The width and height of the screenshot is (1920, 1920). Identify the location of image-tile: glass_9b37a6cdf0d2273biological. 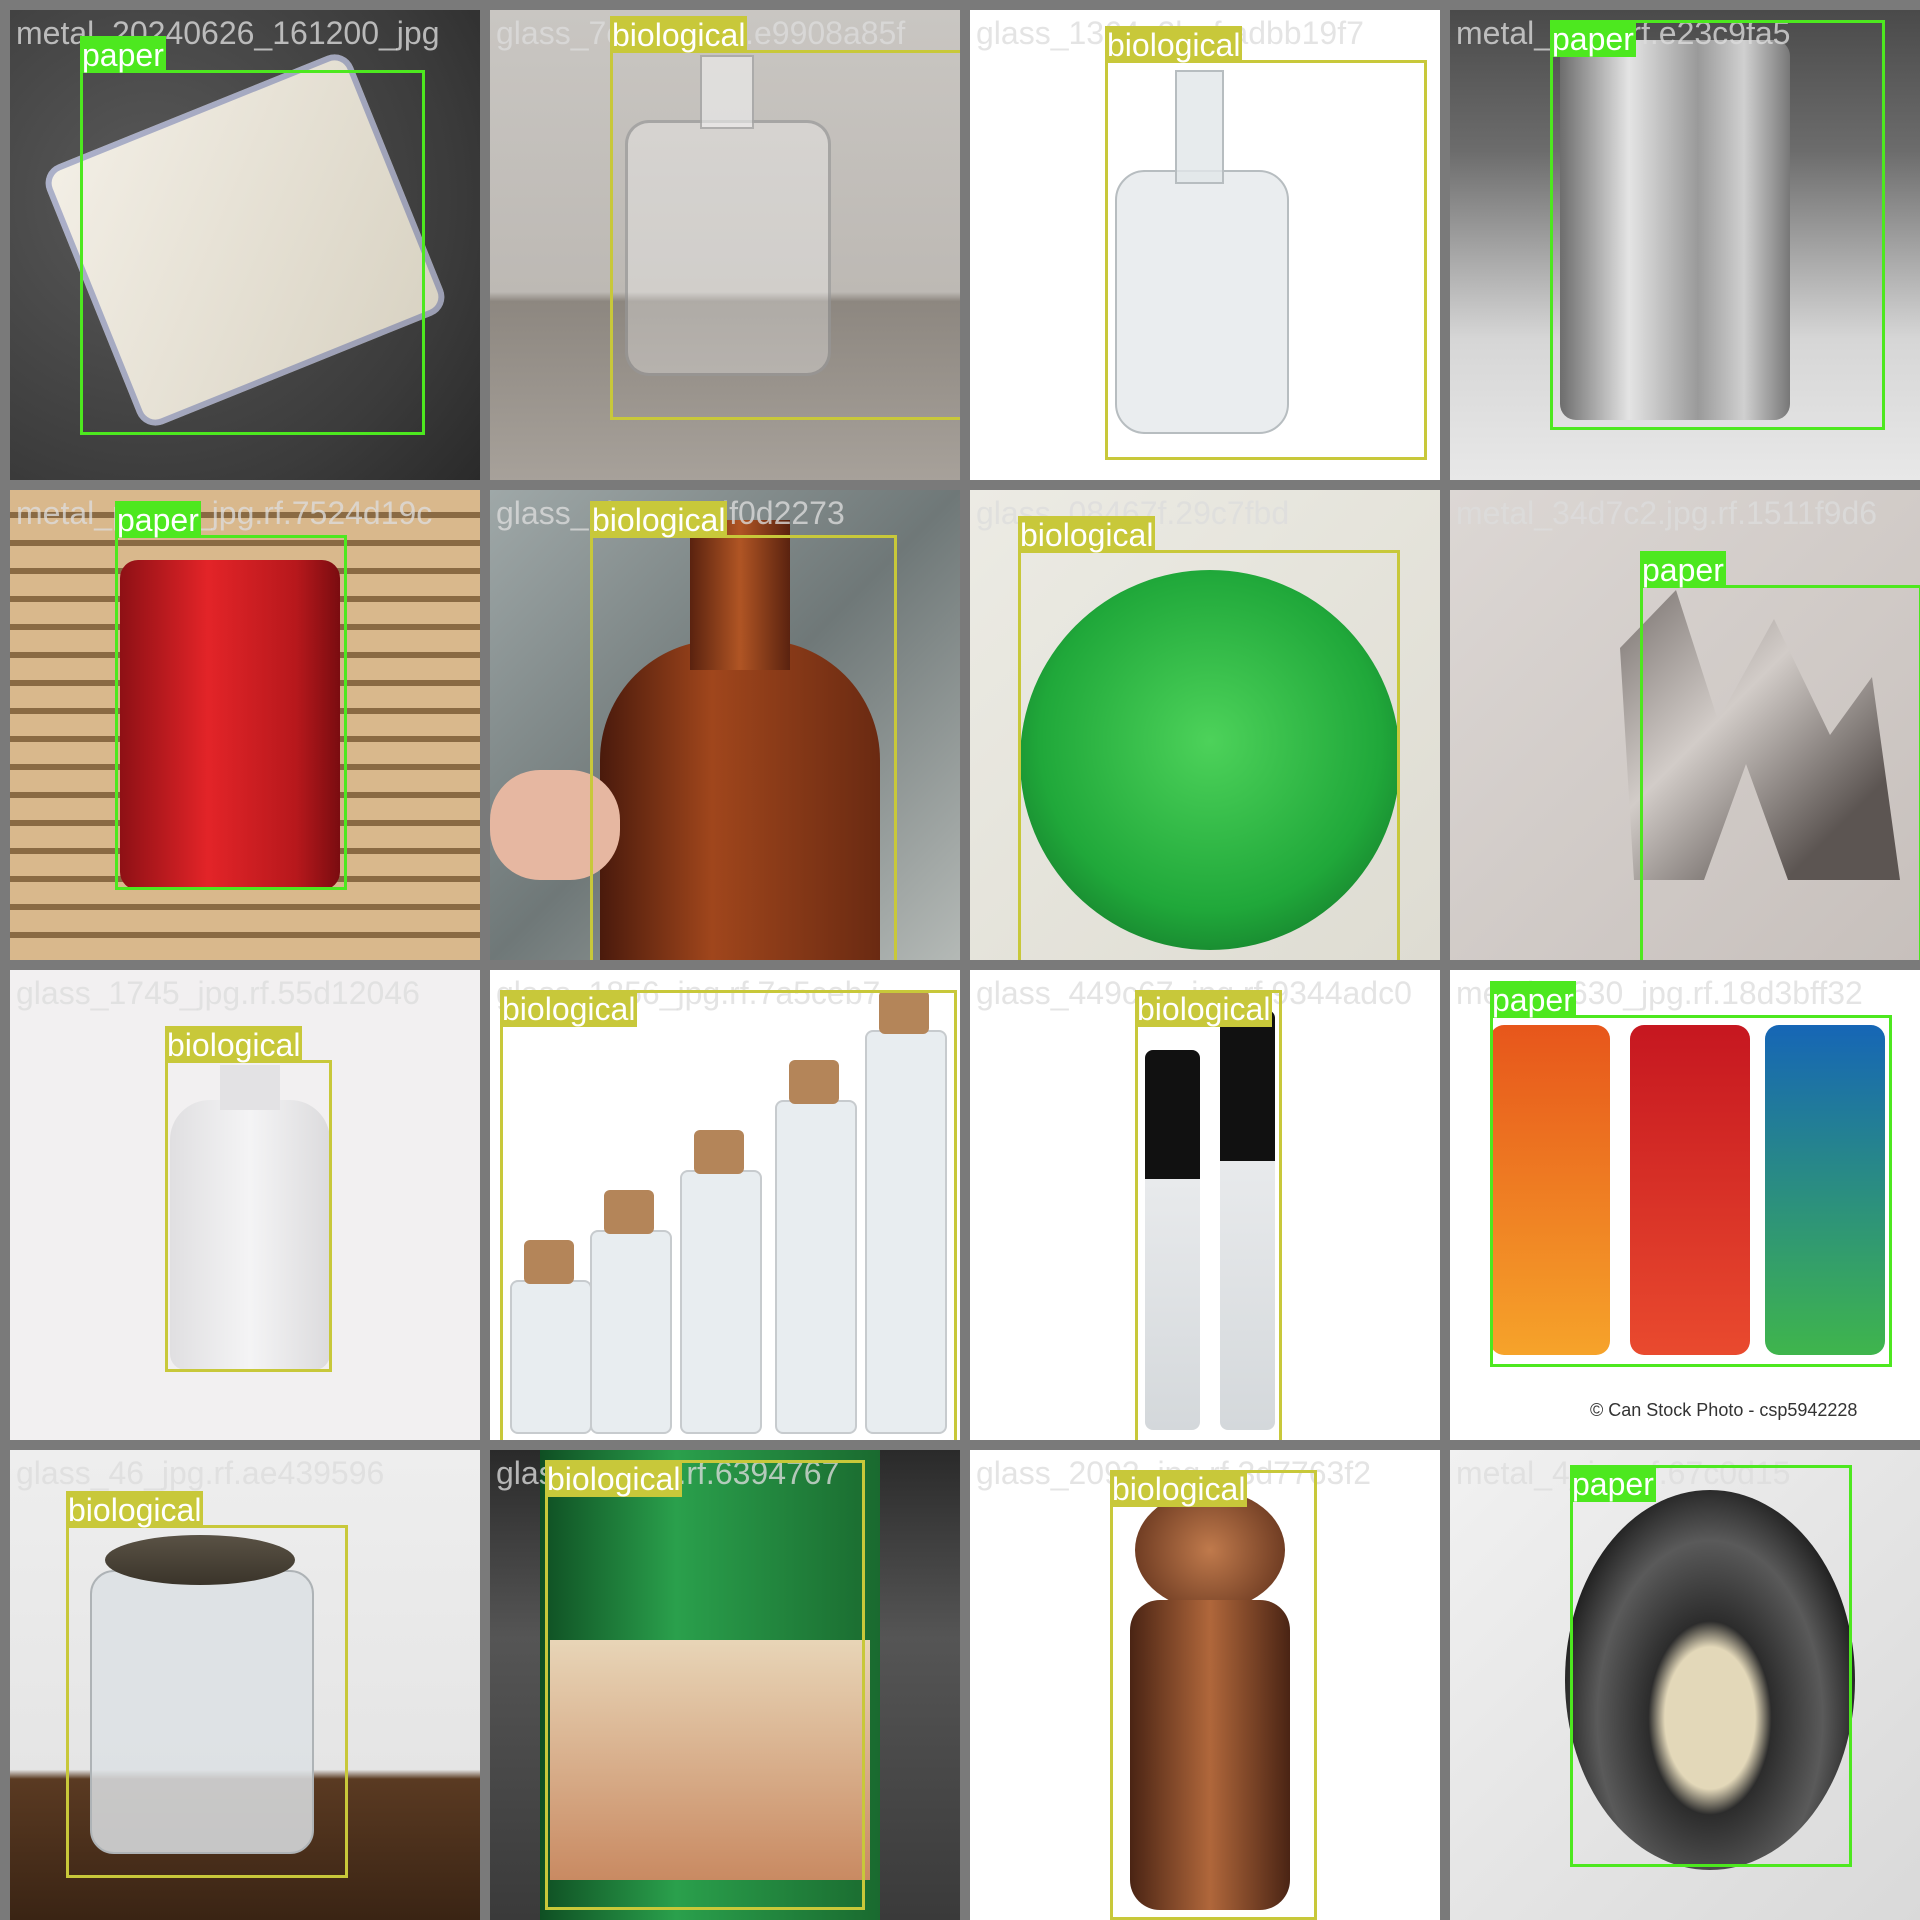
(725, 725).